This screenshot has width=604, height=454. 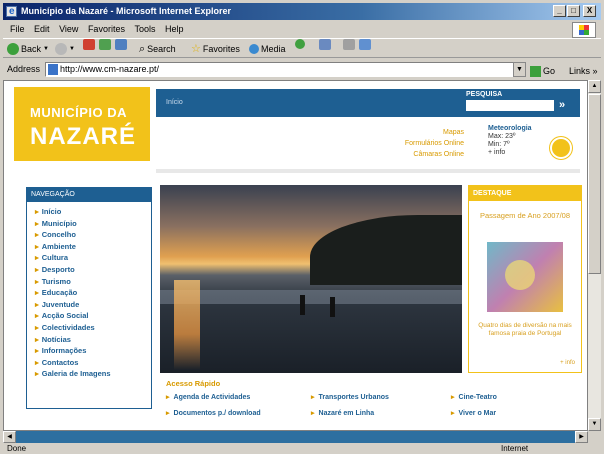 I want to click on link-formularios: Formulários Online, so click(x=404, y=143).